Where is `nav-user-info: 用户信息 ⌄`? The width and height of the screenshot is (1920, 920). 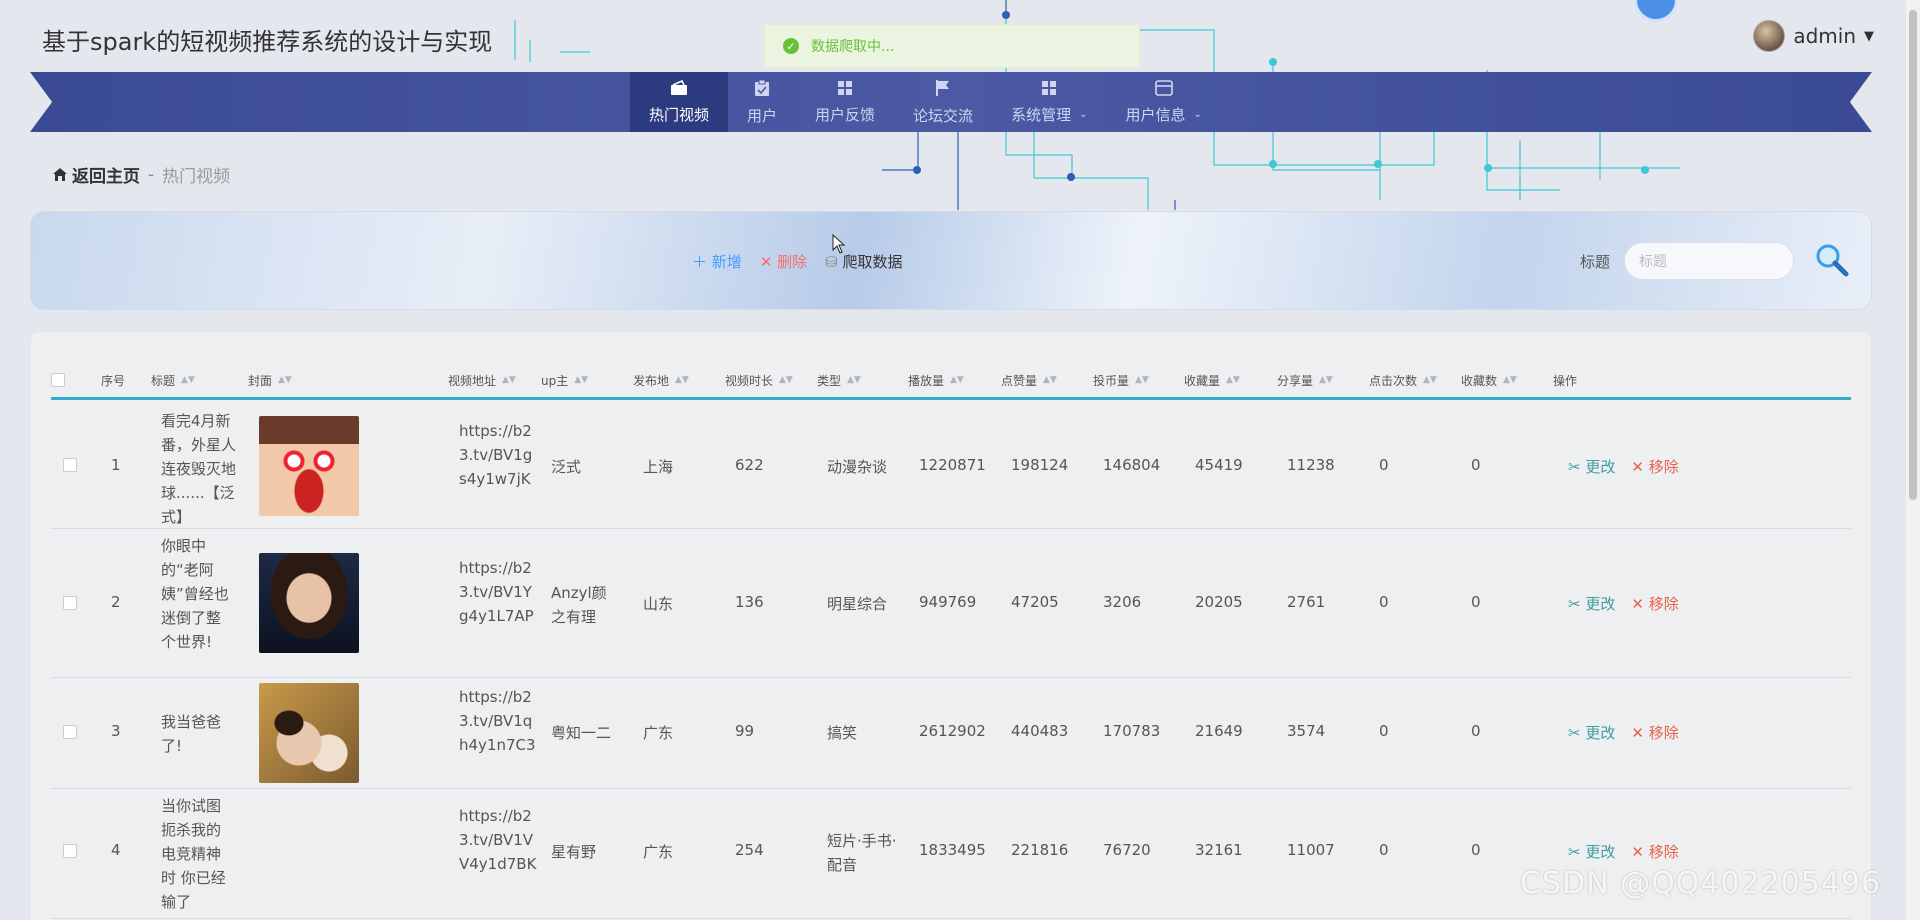 nav-user-info: 用户信息 ⌄ is located at coordinates (1163, 102).